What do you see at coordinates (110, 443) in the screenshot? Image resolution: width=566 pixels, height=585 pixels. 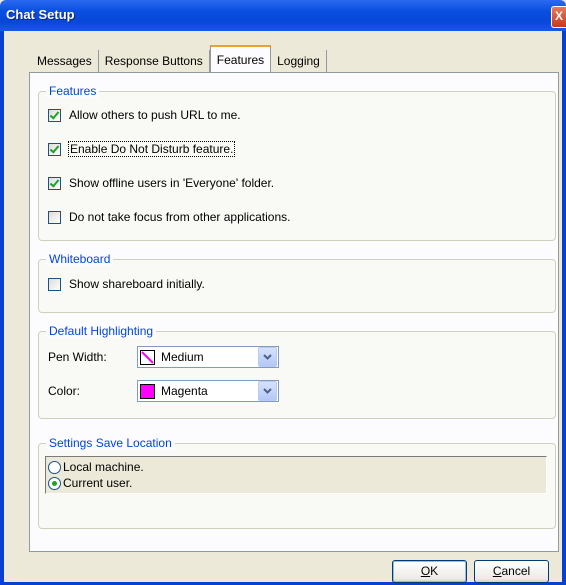 I see `save-location-group-label: Settings Save Location` at bounding box center [110, 443].